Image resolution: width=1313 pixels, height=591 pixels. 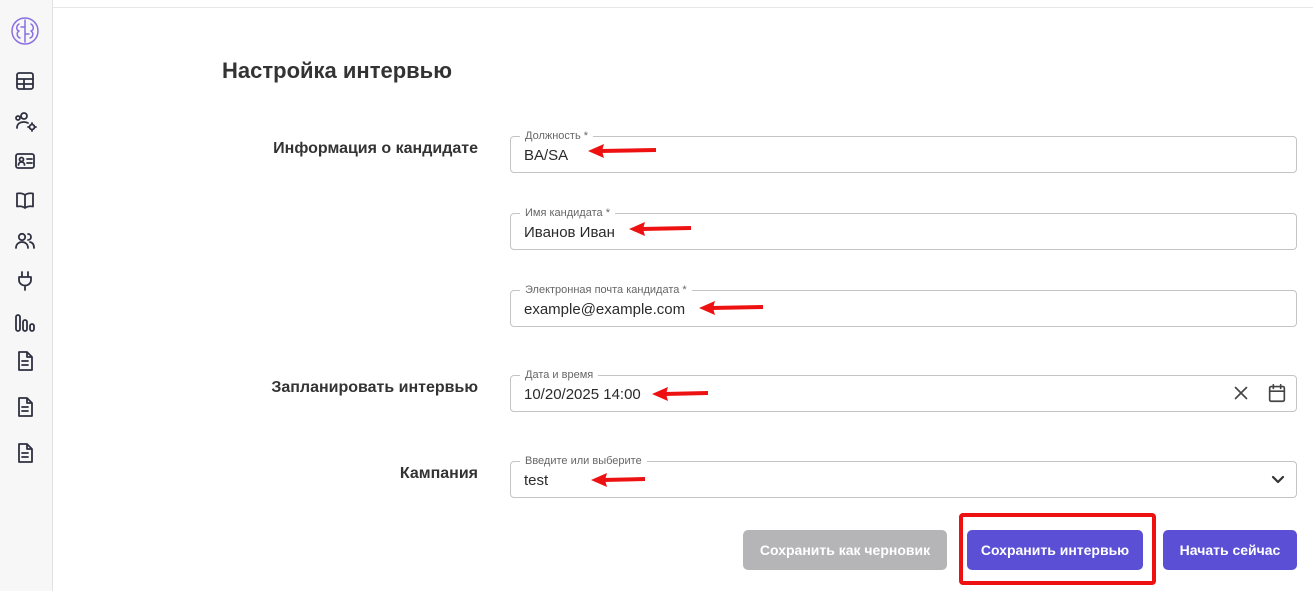 I want to click on section-campaign: Кампания, so click(x=438, y=473).